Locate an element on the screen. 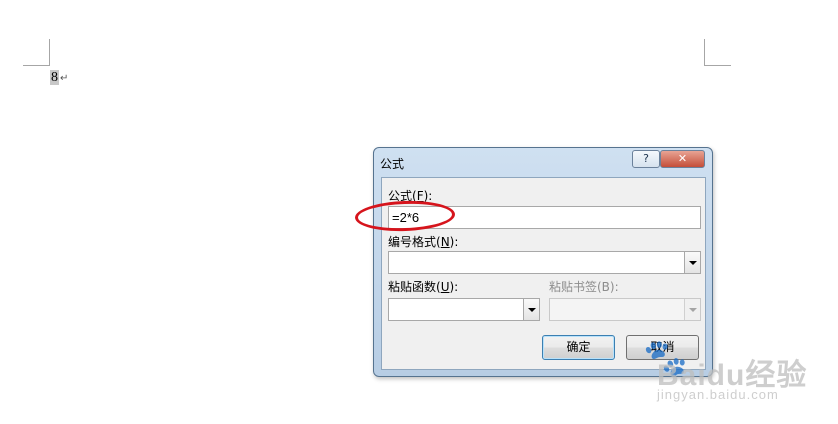 Image resolution: width=838 pixels, height=424 pixels. close-button: ✕ is located at coordinates (682, 159).